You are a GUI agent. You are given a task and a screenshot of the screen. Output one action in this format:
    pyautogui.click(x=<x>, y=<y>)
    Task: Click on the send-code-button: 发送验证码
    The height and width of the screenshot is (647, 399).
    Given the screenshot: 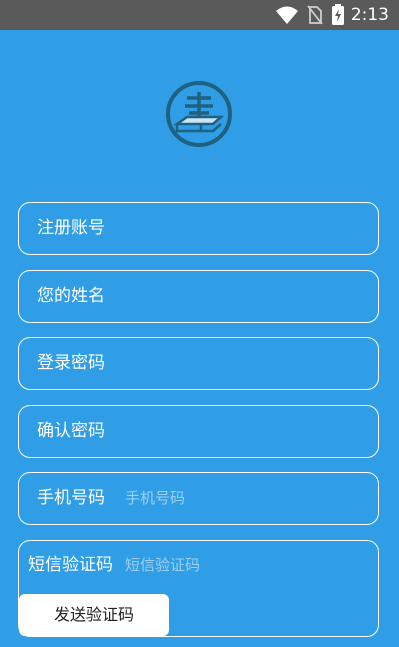 What is the action you would take?
    pyautogui.click(x=94, y=615)
    